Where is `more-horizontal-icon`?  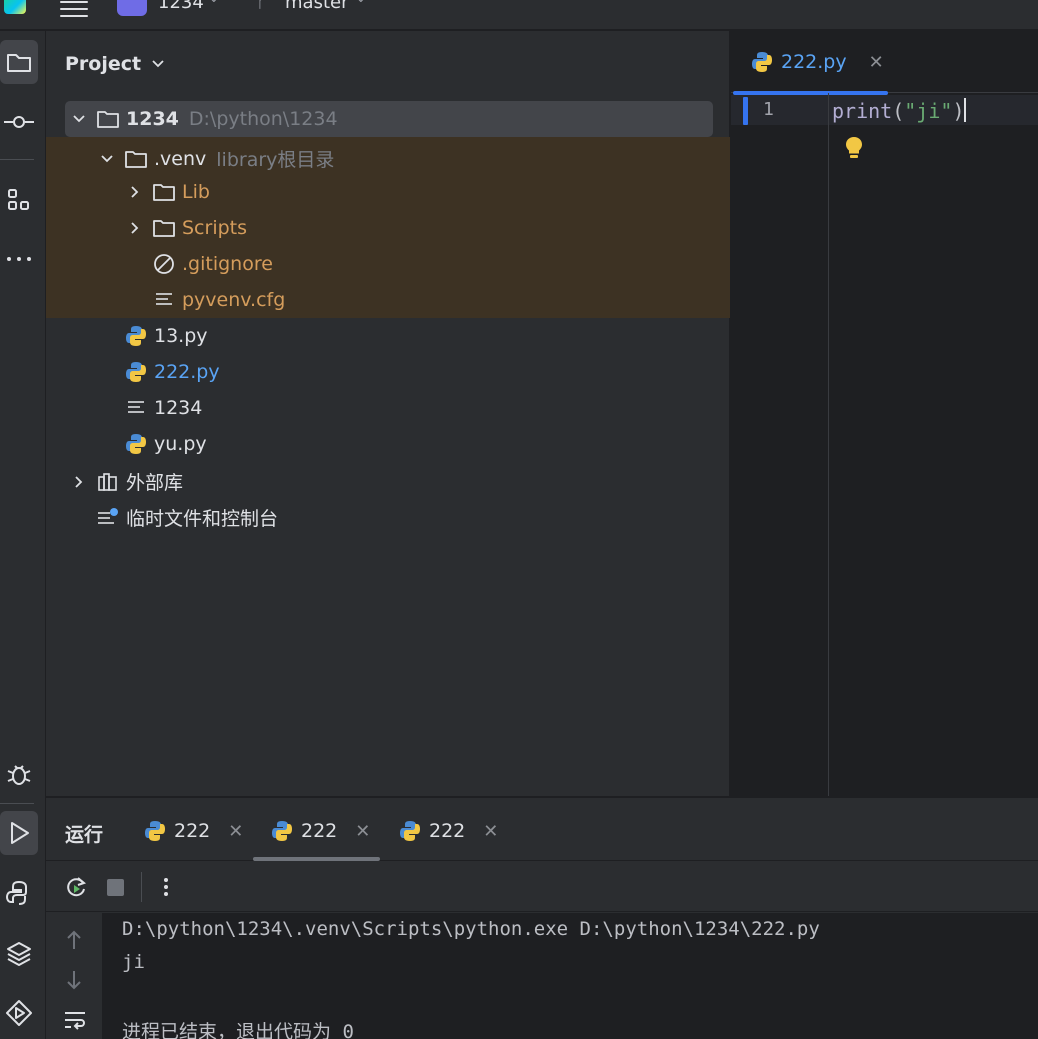
more-horizontal-icon is located at coordinates (19, 259).